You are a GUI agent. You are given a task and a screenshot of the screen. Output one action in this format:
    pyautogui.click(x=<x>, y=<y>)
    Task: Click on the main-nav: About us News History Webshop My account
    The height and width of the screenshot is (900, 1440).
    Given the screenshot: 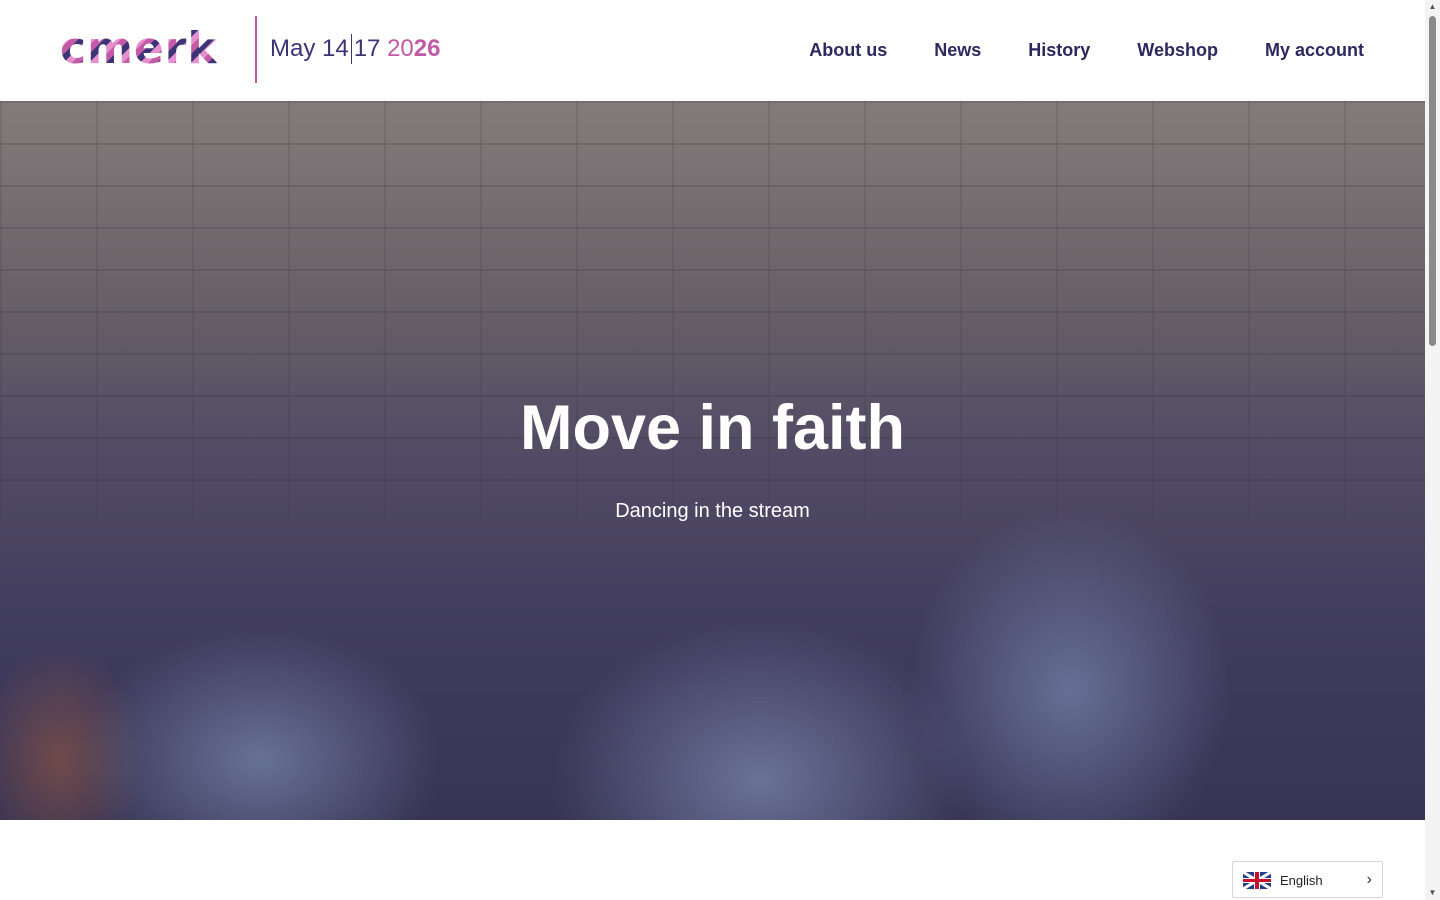 What is the action you would take?
    pyautogui.click(x=1086, y=50)
    